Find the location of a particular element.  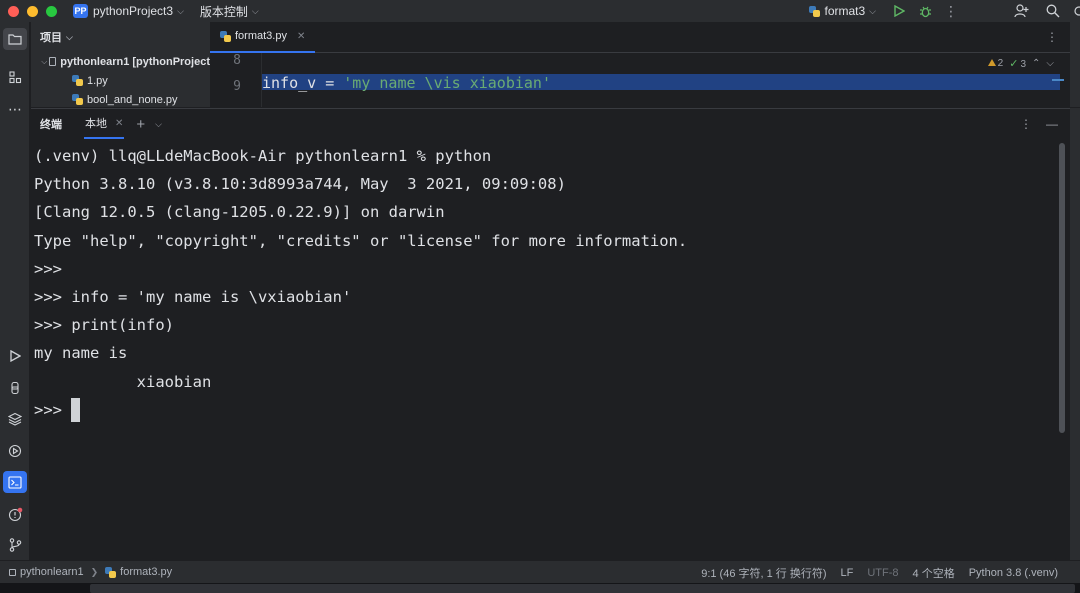

project-panel-header: 项目 ⌵ is located at coordinates (120, 37).